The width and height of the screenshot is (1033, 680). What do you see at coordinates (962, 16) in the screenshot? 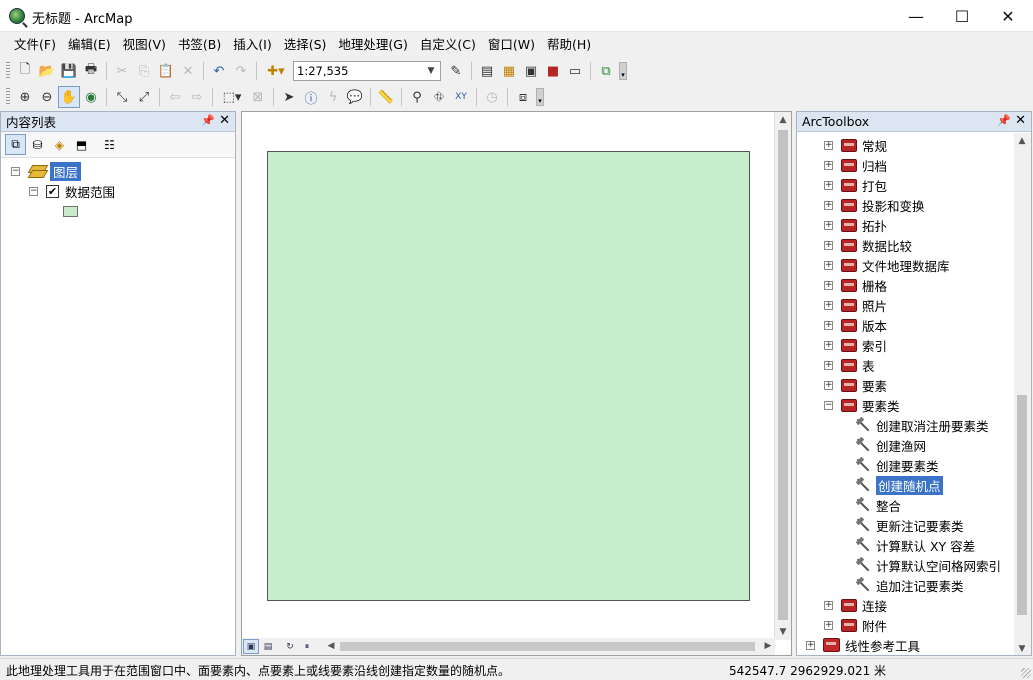
I see `maximize-button: ☐` at bounding box center [962, 16].